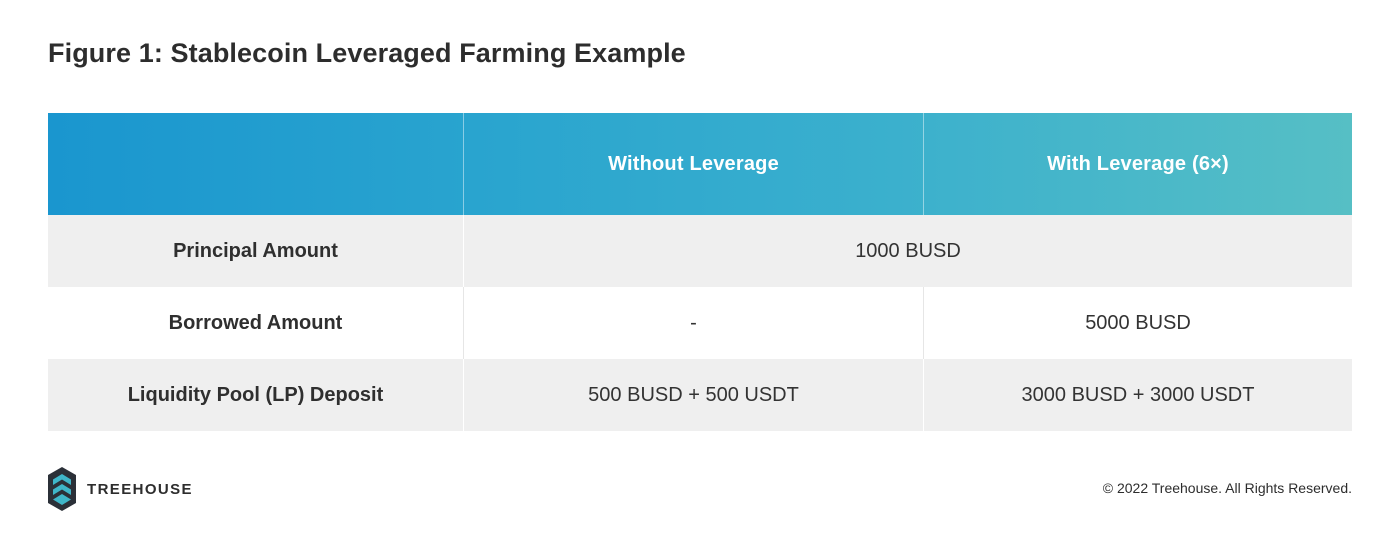 The image size is (1400, 546). I want to click on borrowed-without-leverage: -, so click(693, 323).